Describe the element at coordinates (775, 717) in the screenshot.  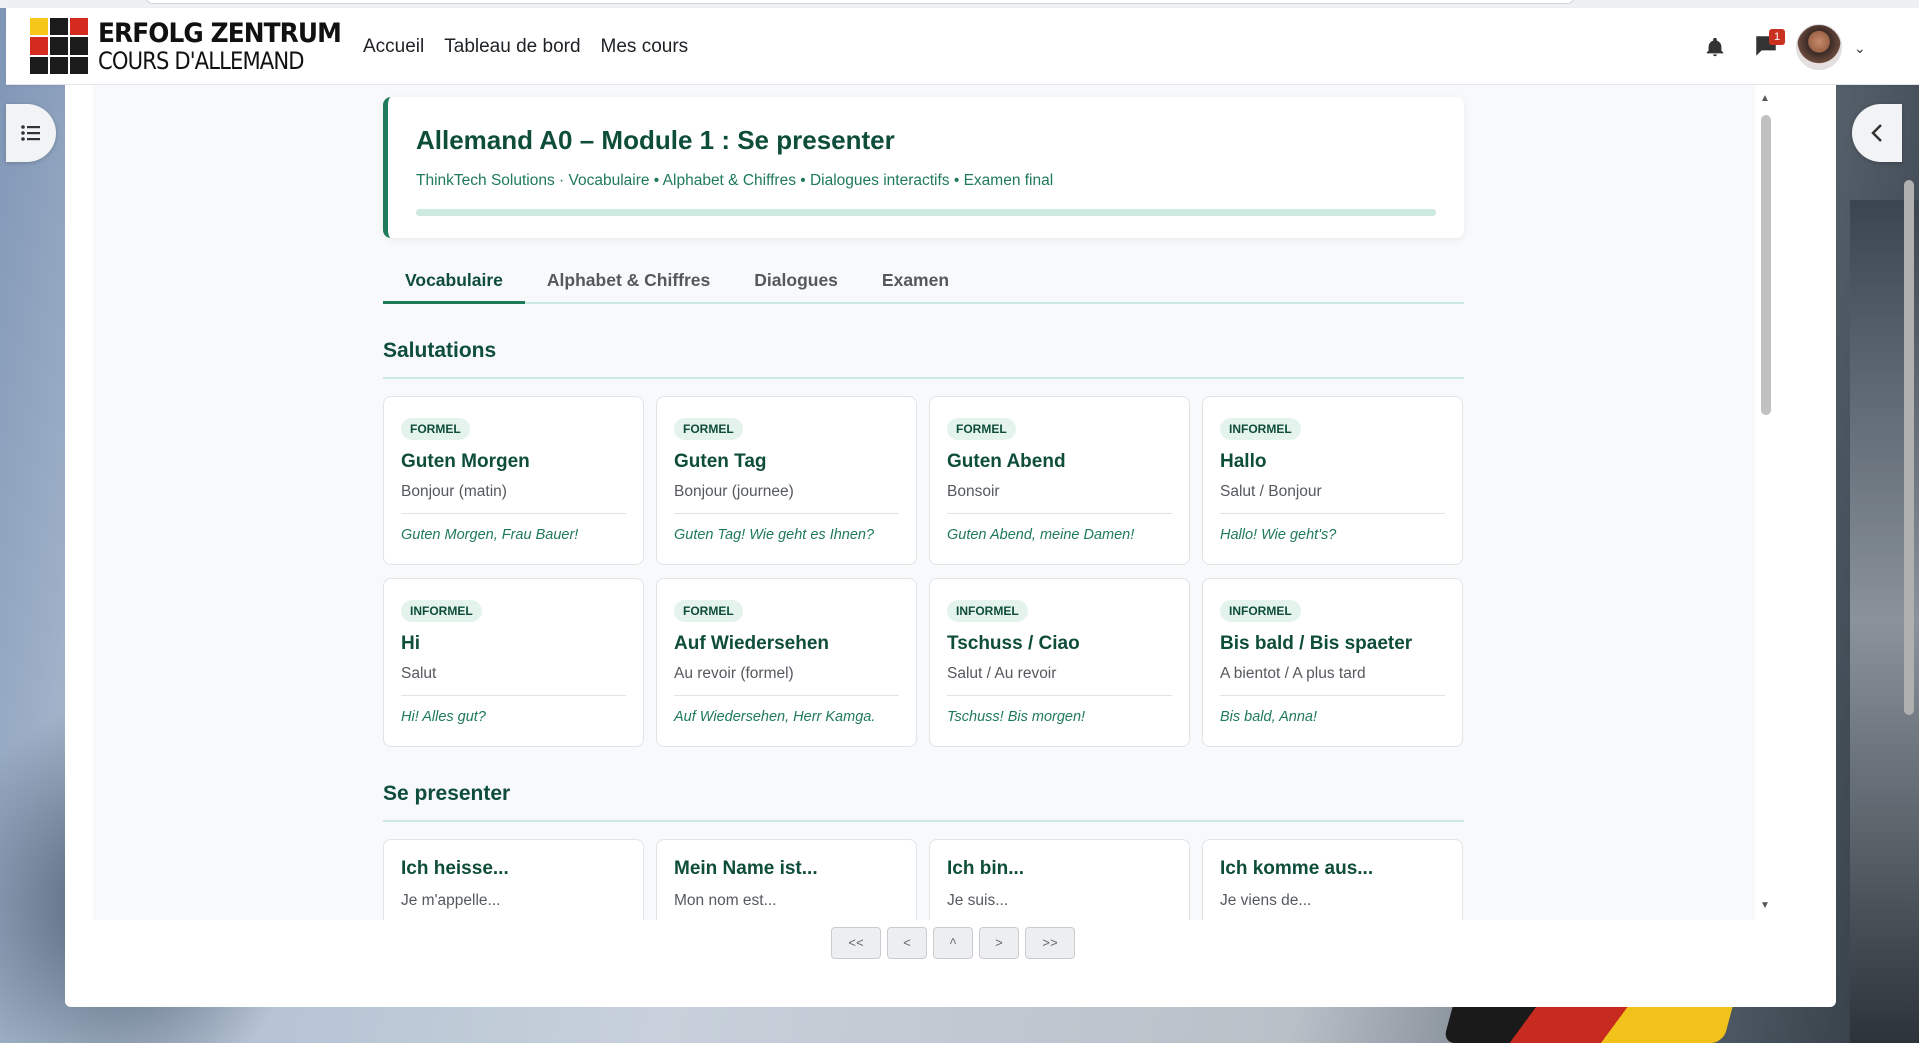
I see `example-sentence: Auf Wiedersehen, Herr Kamga.` at that location.